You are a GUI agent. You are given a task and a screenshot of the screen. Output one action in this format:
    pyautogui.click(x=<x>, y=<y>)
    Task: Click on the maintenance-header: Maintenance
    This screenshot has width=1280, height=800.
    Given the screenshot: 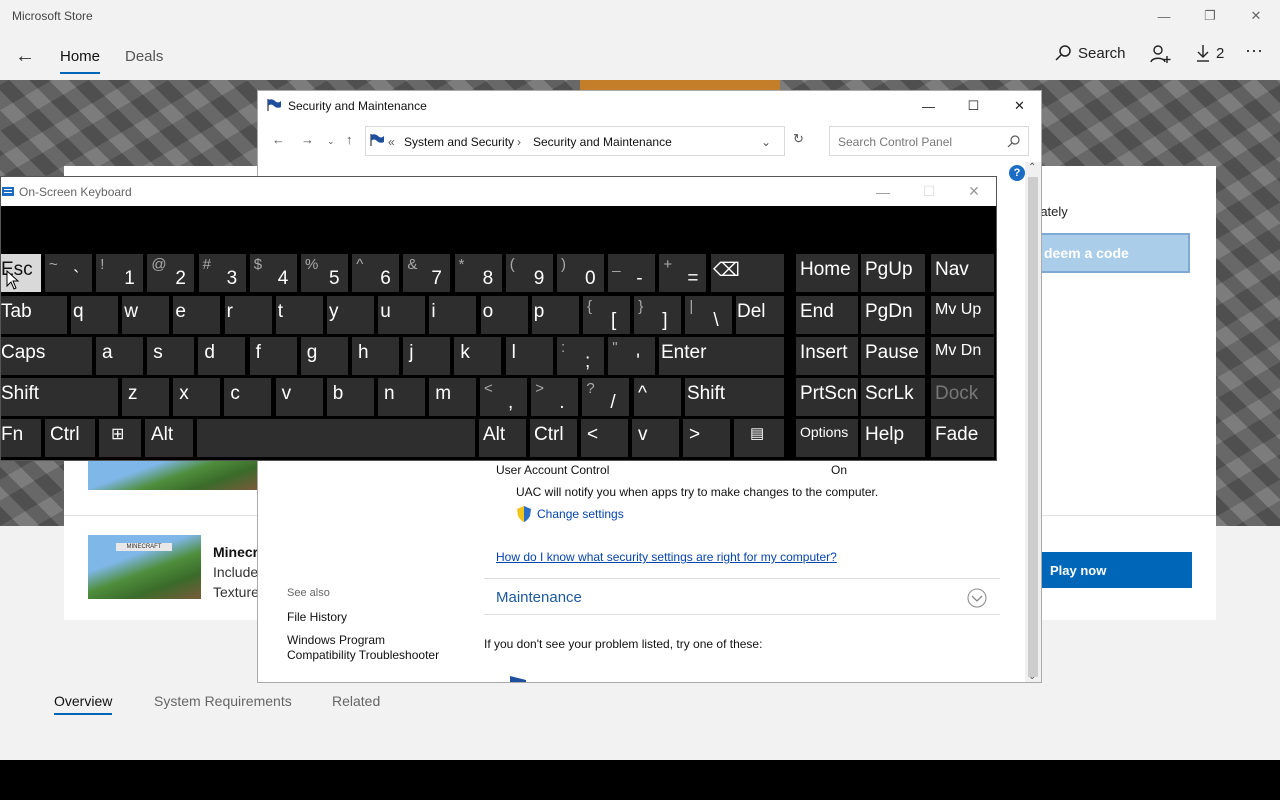 What is the action you would take?
    pyautogui.click(x=539, y=597)
    